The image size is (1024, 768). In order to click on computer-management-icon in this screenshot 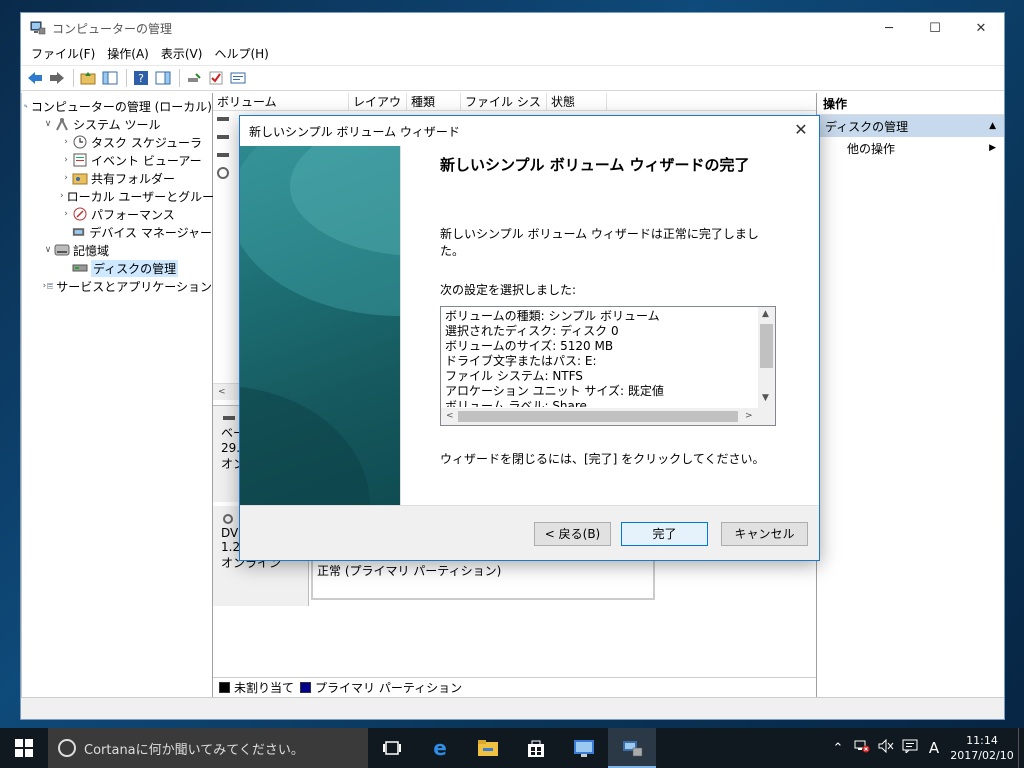, I will do `click(633, 749)`.